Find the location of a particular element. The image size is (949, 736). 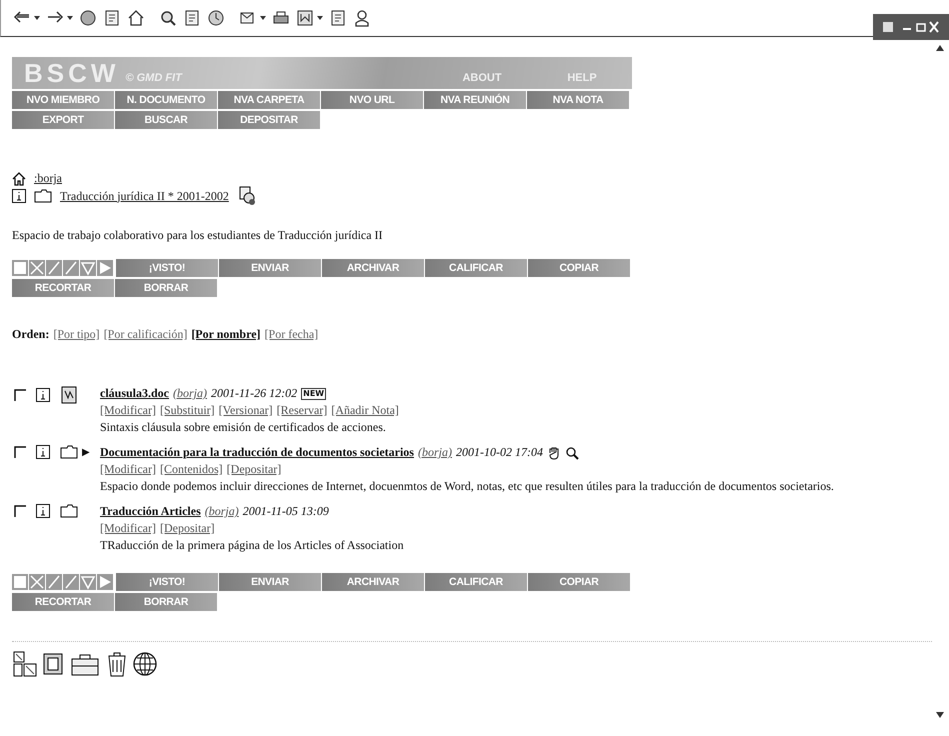

menu-button: N. DOCUMENTO is located at coordinates (166, 100).